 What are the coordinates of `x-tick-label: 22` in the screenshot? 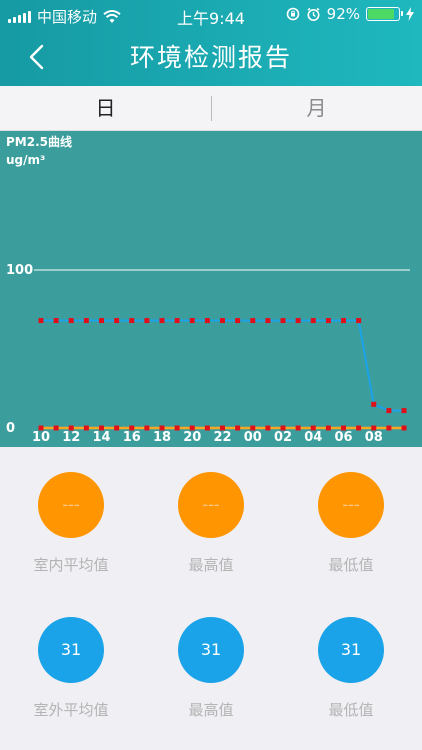 It's located at (222, 437).